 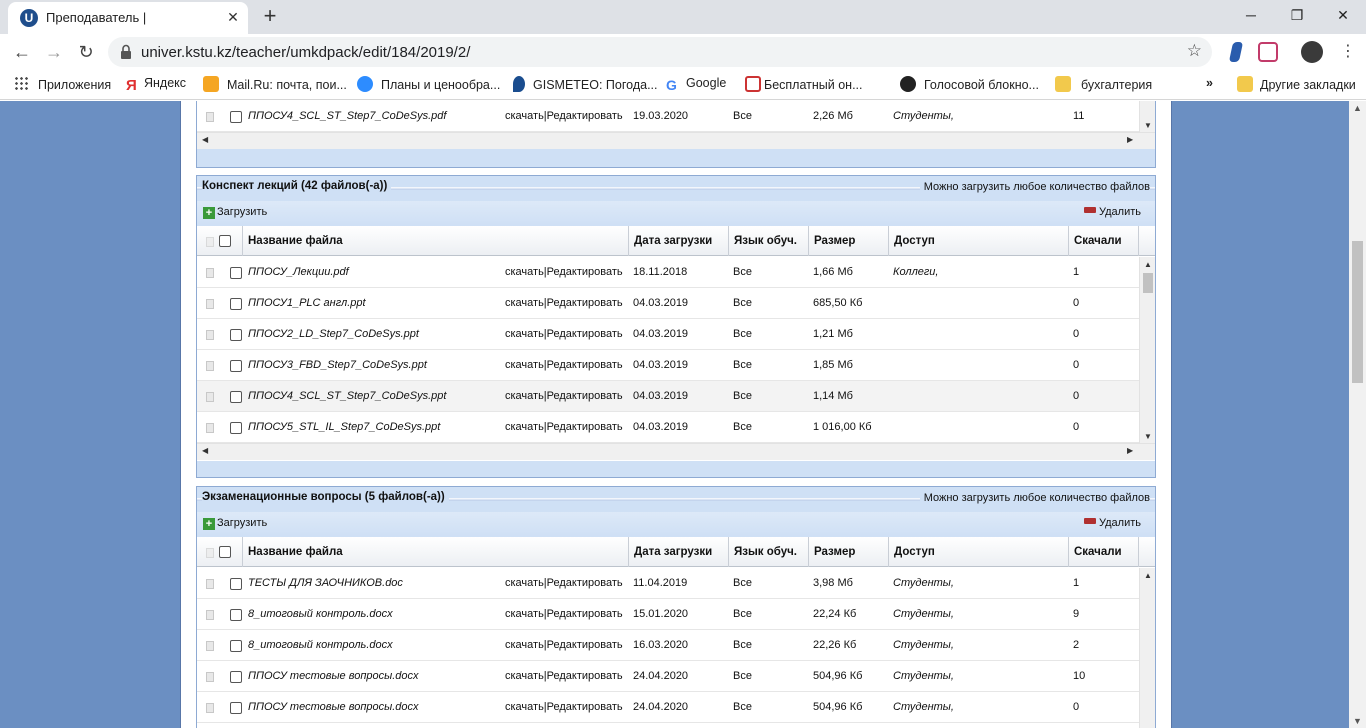 What do you see at coordinates (233, 17) in the screenshot?
I see `close-tab-icon: ✕` at bounding box center [233, 17].